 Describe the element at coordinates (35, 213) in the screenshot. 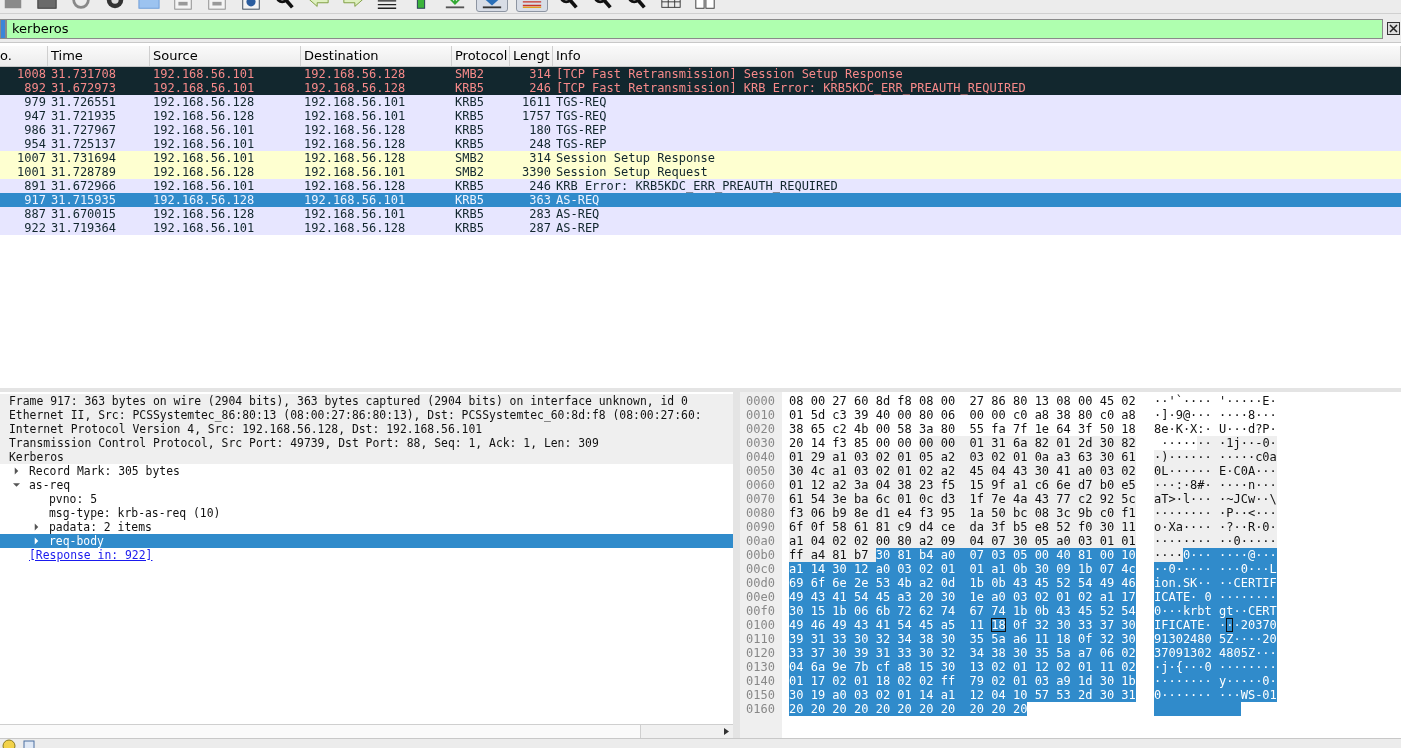

I see `table-cell-text: 887` at that location.